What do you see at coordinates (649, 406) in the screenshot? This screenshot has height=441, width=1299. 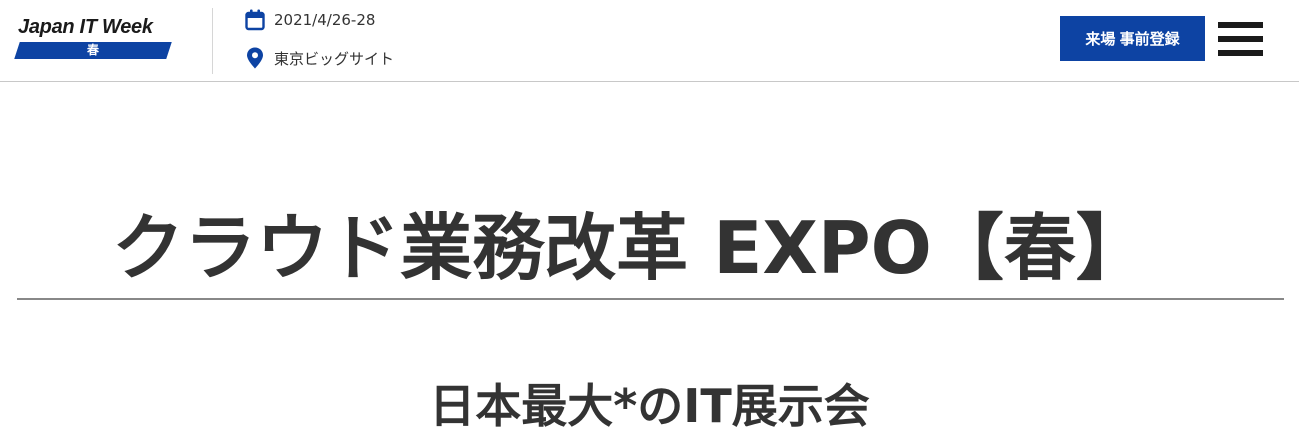 I see `page-subtitle: 日本最大*のIT展示会` at bounding box center [649, 406].